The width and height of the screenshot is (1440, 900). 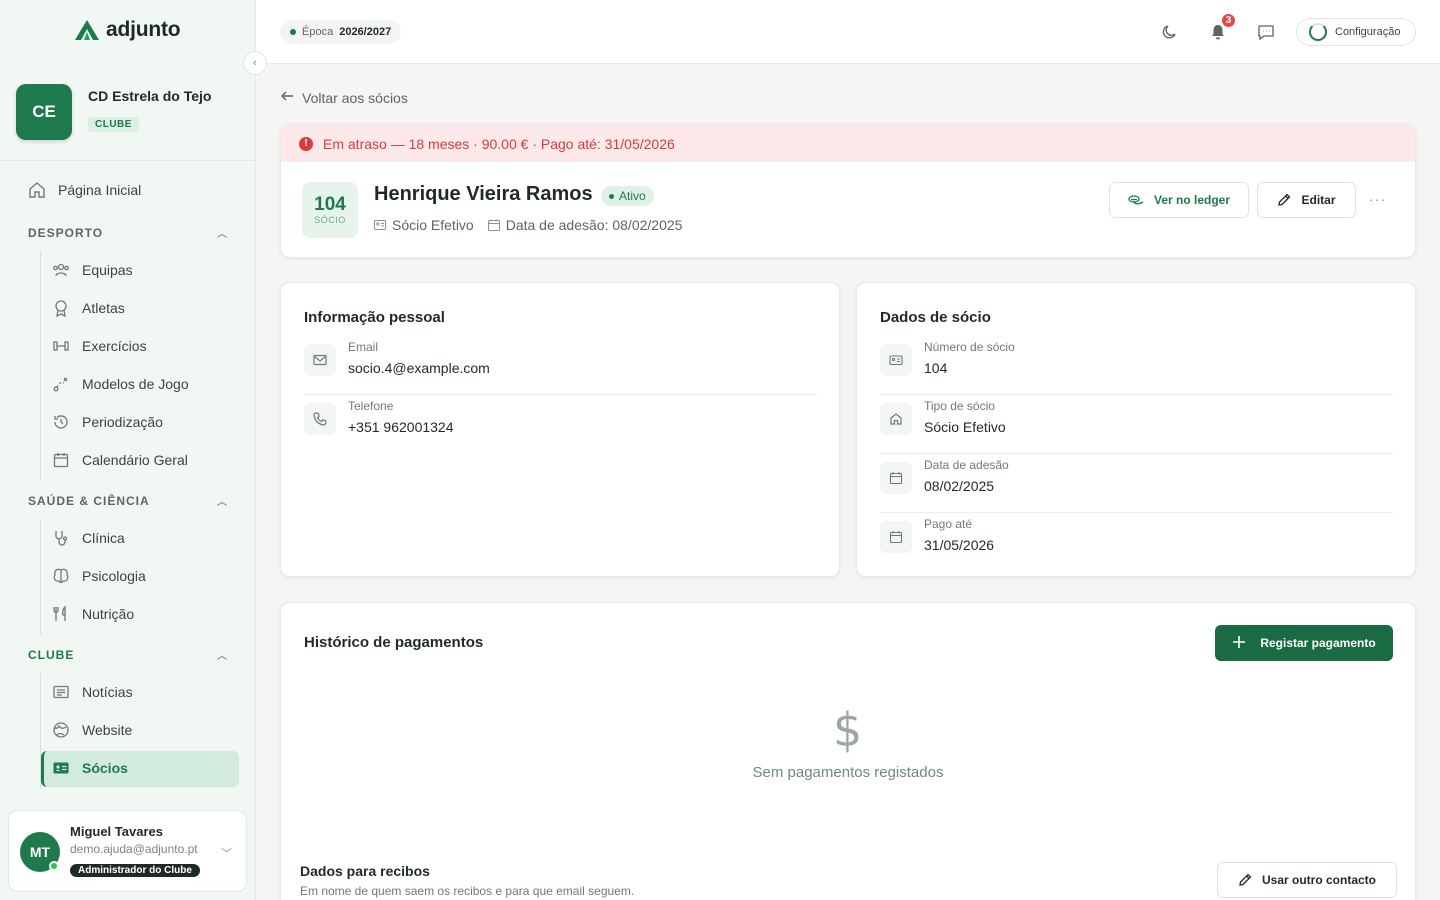 What do you see at coordinates (959, 486) in the screenshot?
I see `info-value: 08/02/2025` at bounding box center [959, 486].